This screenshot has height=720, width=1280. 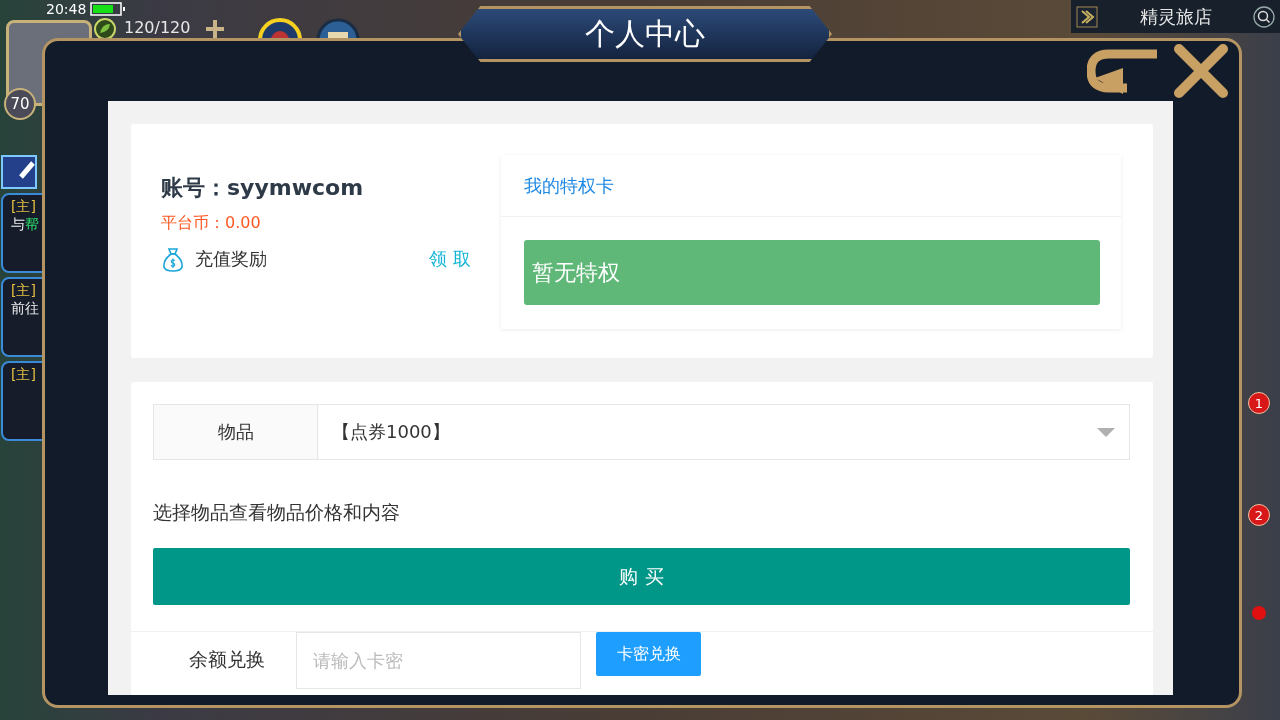 What do you see at coordinates (211, 223) in the screenshot?
I see `platform-coins: 平台币：0.00` at bounding box center [211, 223].